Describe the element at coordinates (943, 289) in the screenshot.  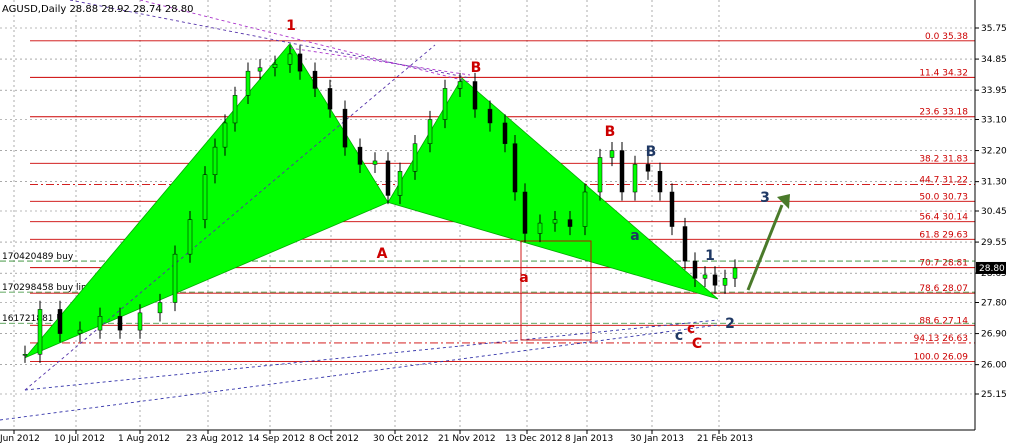
I see `fib-level-label: 78.6 28.07` at that location.